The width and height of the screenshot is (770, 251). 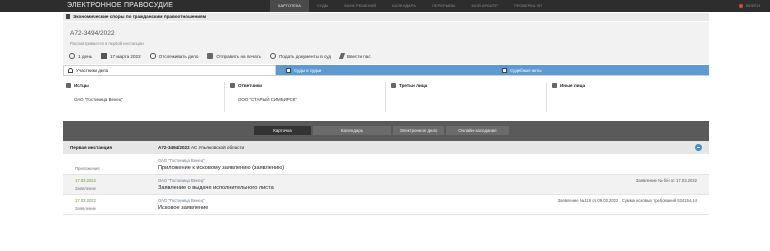 What do you see at coordinates (404, 6) in the screenshot?
I see `nav-calendar: КАЛЕНДАРЬ` at bounding box center [404, 6].